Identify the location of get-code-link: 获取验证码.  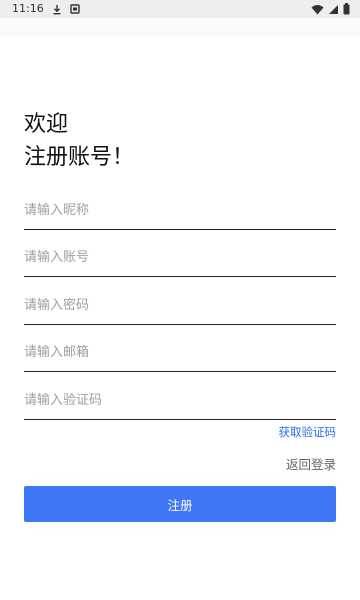
(308, 432).